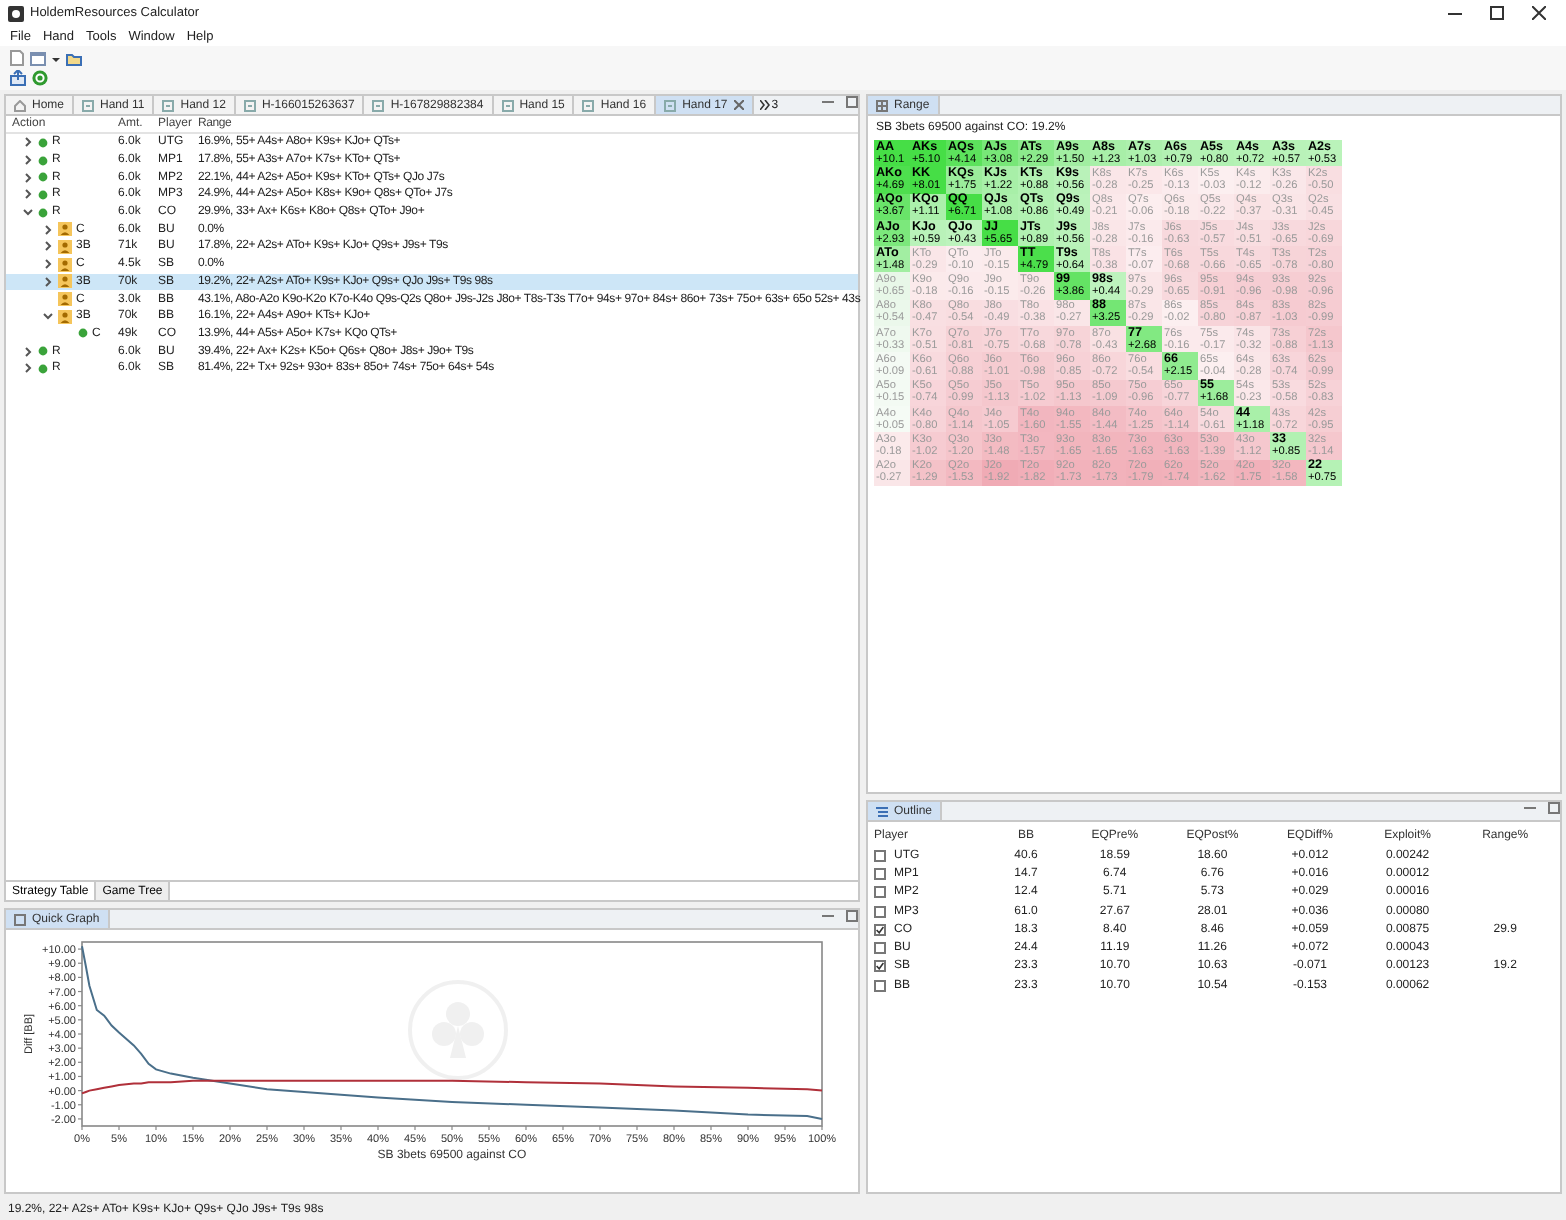  I want to click on folder-icon, so click(74, 58).